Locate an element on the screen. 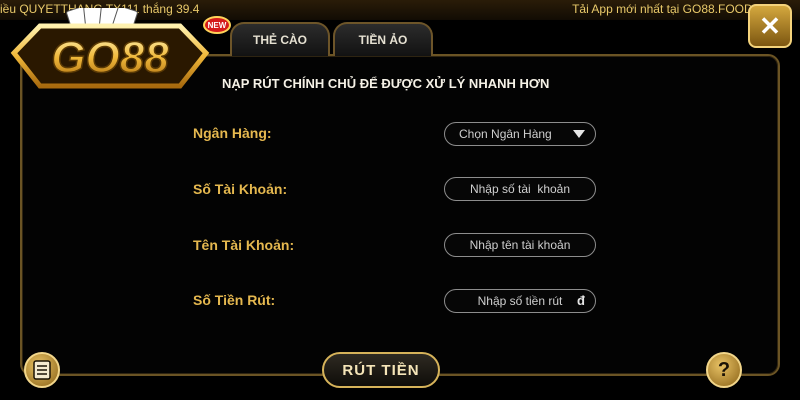  account-name-field is located at coordinates (520, 245).